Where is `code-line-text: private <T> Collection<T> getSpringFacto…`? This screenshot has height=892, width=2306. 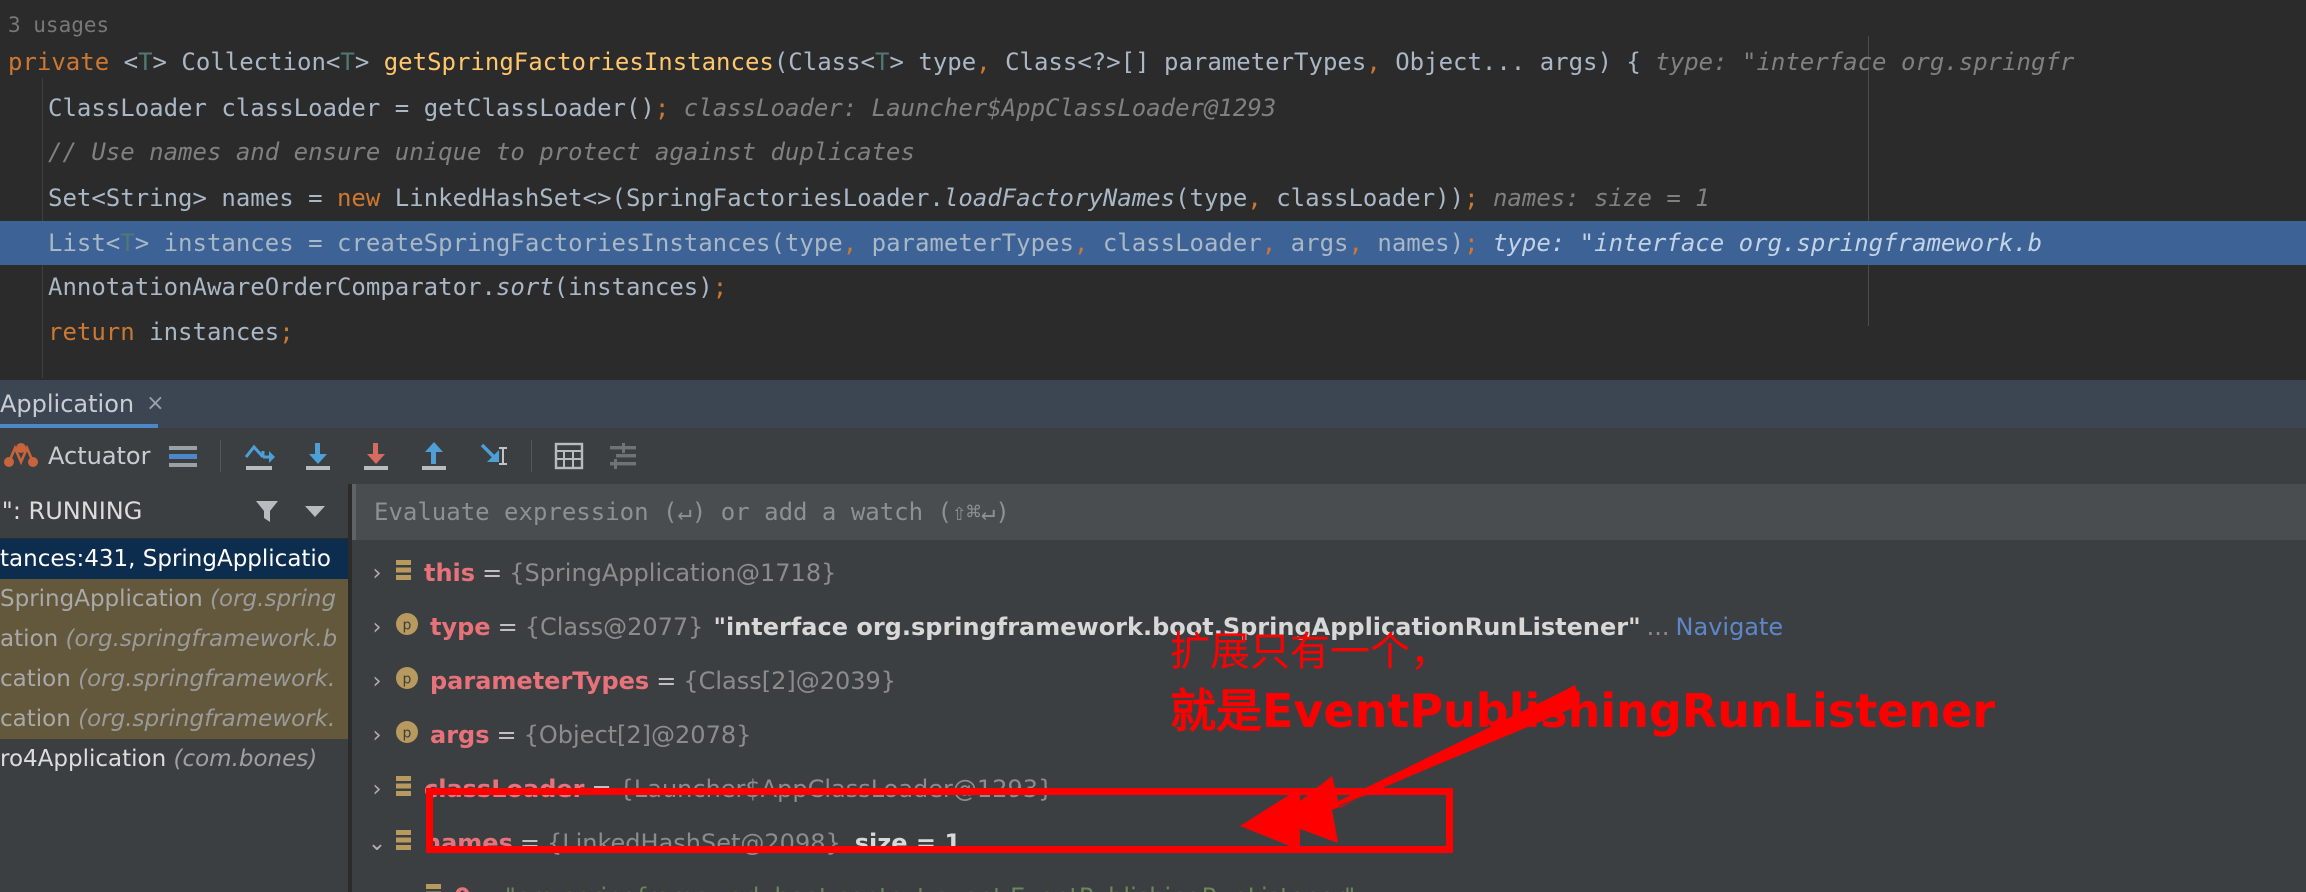 code-line-text: private <T> Collection<T> getSpringFacto… is located at coordinates (1037, 62).